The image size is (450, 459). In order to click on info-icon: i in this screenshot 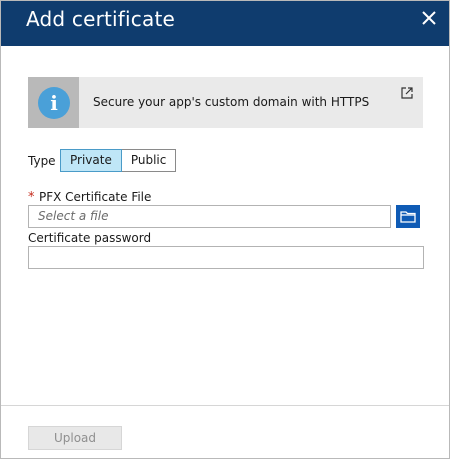, I will do `click(54, 103)`.